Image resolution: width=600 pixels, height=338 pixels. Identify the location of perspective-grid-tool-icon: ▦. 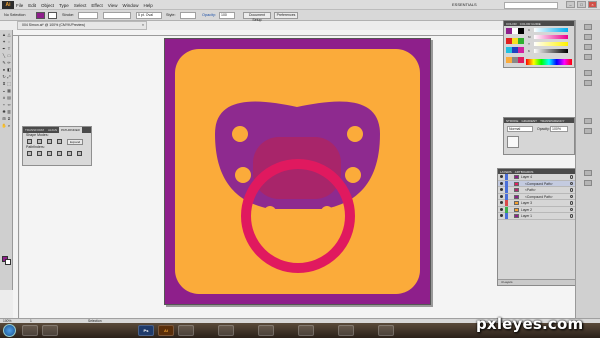
(9, 90).